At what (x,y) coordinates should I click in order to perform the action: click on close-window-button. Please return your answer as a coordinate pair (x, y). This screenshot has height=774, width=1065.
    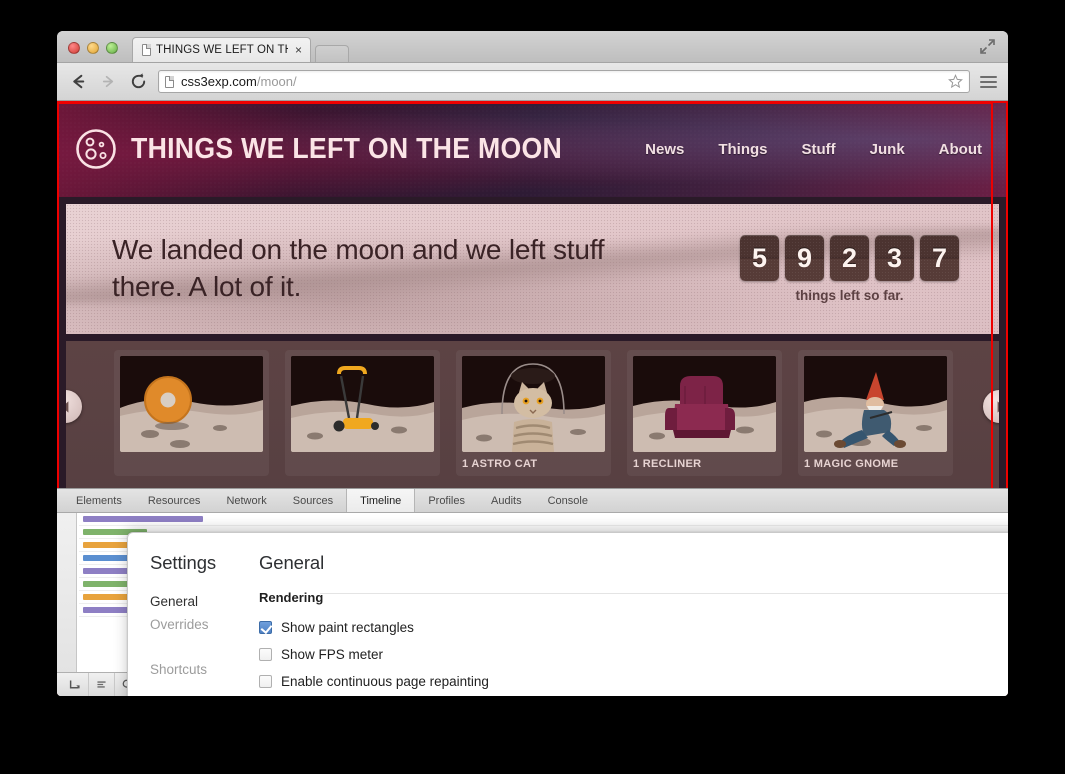
    Looking at the image, I should click on (74, 48).